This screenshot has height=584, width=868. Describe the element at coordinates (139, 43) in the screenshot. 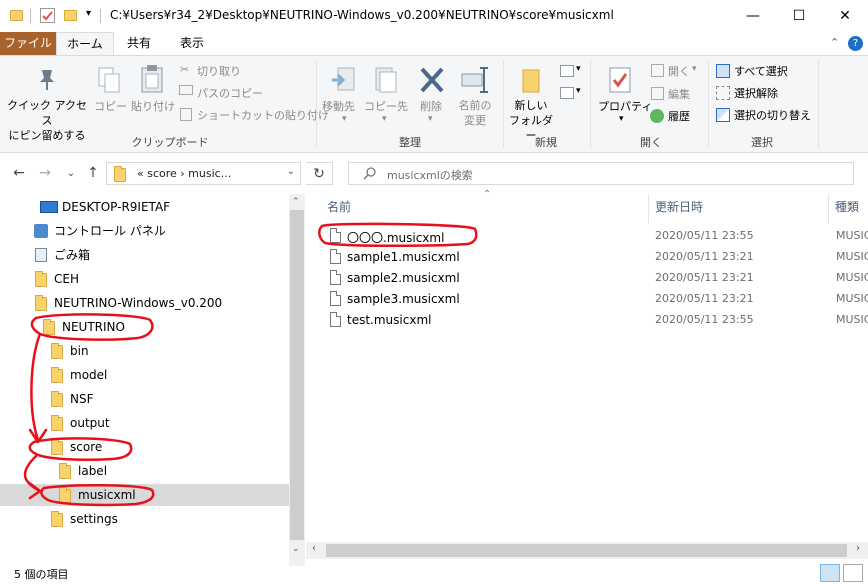

I see `tab-share: 共有` at that location.